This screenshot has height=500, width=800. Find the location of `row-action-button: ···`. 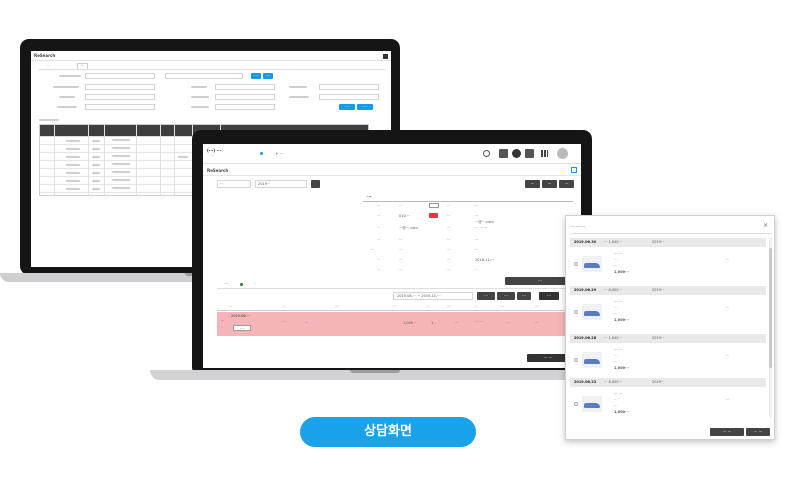

row-action-button: ··· is located at coordinates (242, 328).